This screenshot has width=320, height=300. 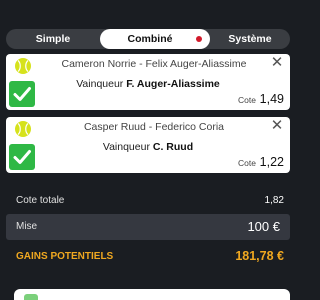 I want to click on match-title: Cameron Norrie - Felix Auger-Aliassime, so click(x=154, y=64).